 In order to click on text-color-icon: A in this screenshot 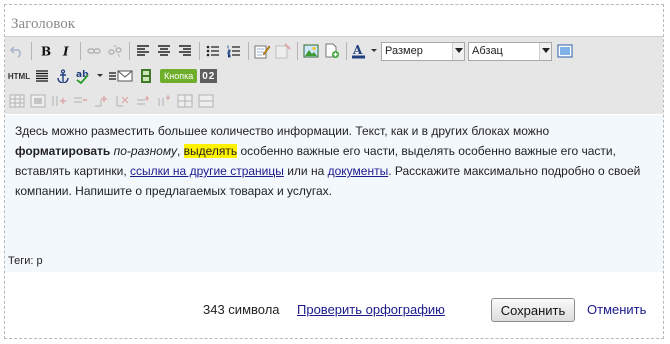, I will do `click(365, 51)`.